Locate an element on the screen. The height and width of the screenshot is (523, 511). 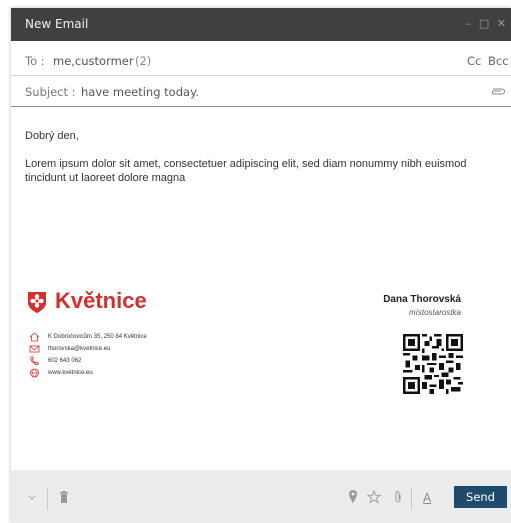
bcc-button: Bcc is located at coordinates (498, 61).